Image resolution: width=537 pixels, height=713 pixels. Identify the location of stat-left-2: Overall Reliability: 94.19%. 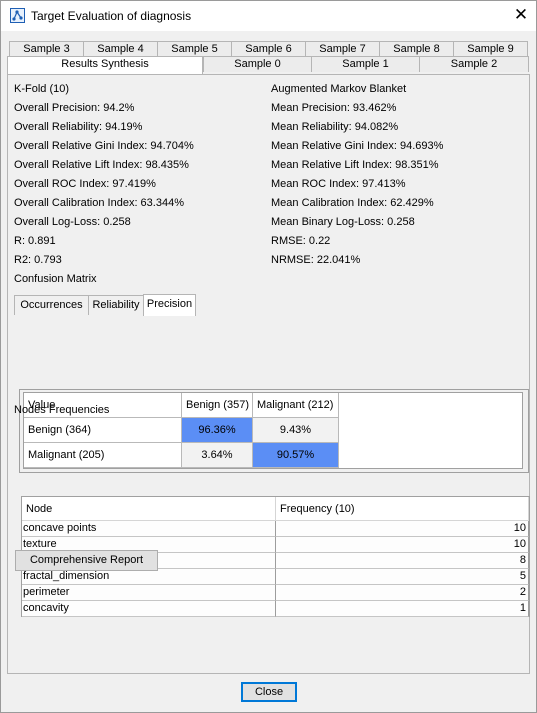
(78, 127).